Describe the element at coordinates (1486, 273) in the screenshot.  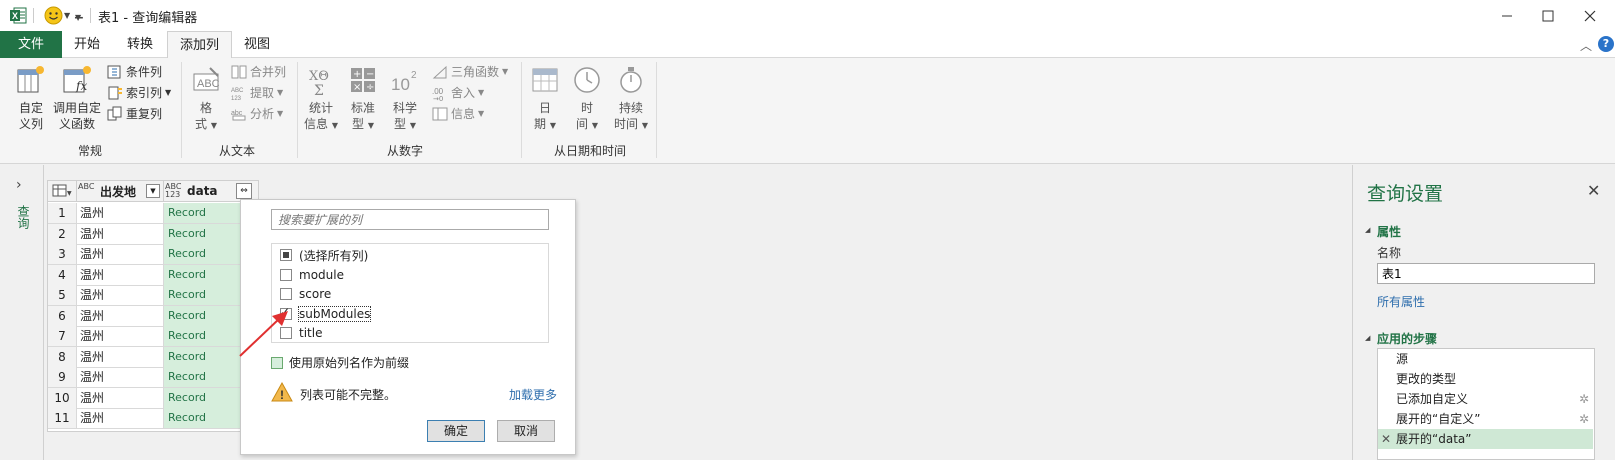
I see `query-name-input` at that location.